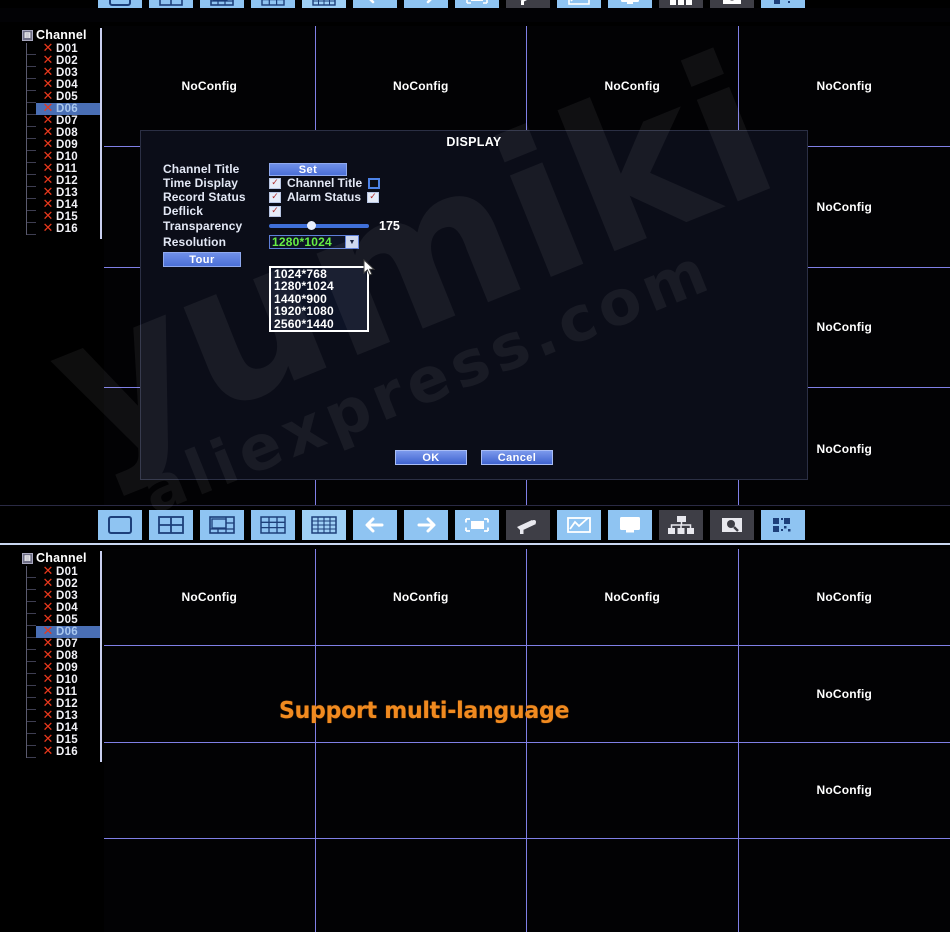 The image size is (950, 932). Describe the element at coordinates (48, 228) in the screenshot. I see `status-x-icon: ✕` at that location.